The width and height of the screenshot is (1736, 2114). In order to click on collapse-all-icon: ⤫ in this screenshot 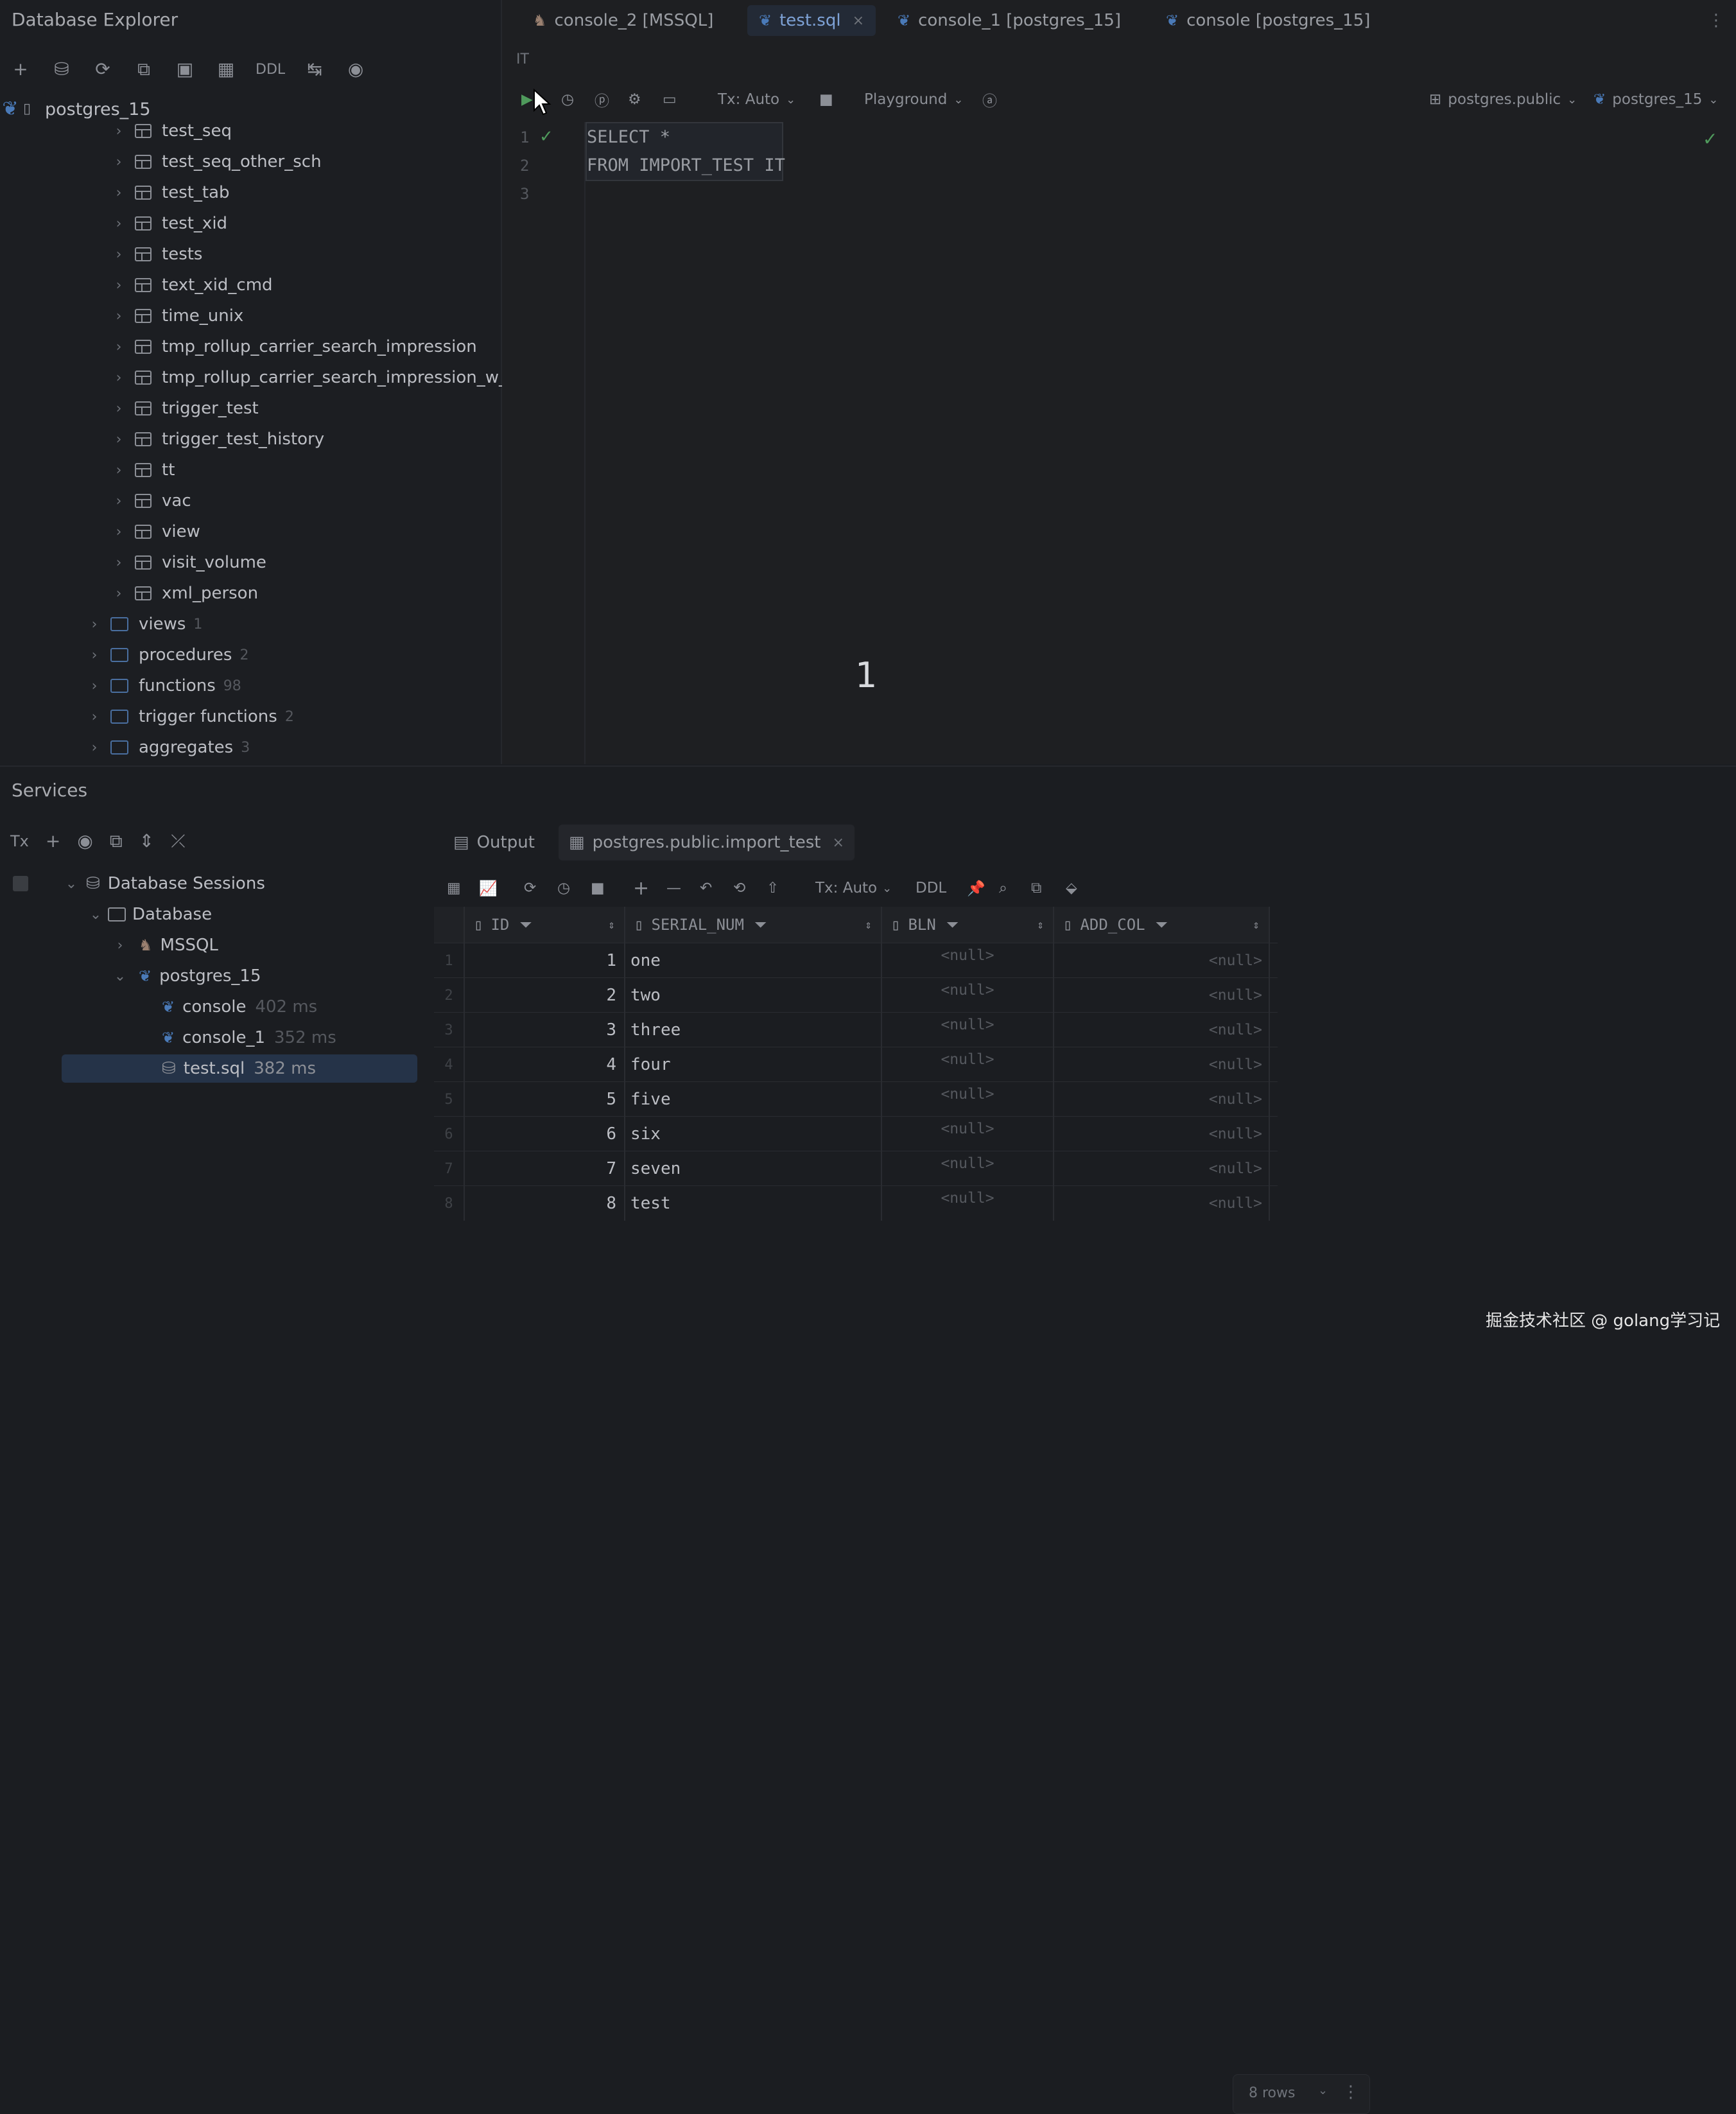, I will do `click(178, 841)`.